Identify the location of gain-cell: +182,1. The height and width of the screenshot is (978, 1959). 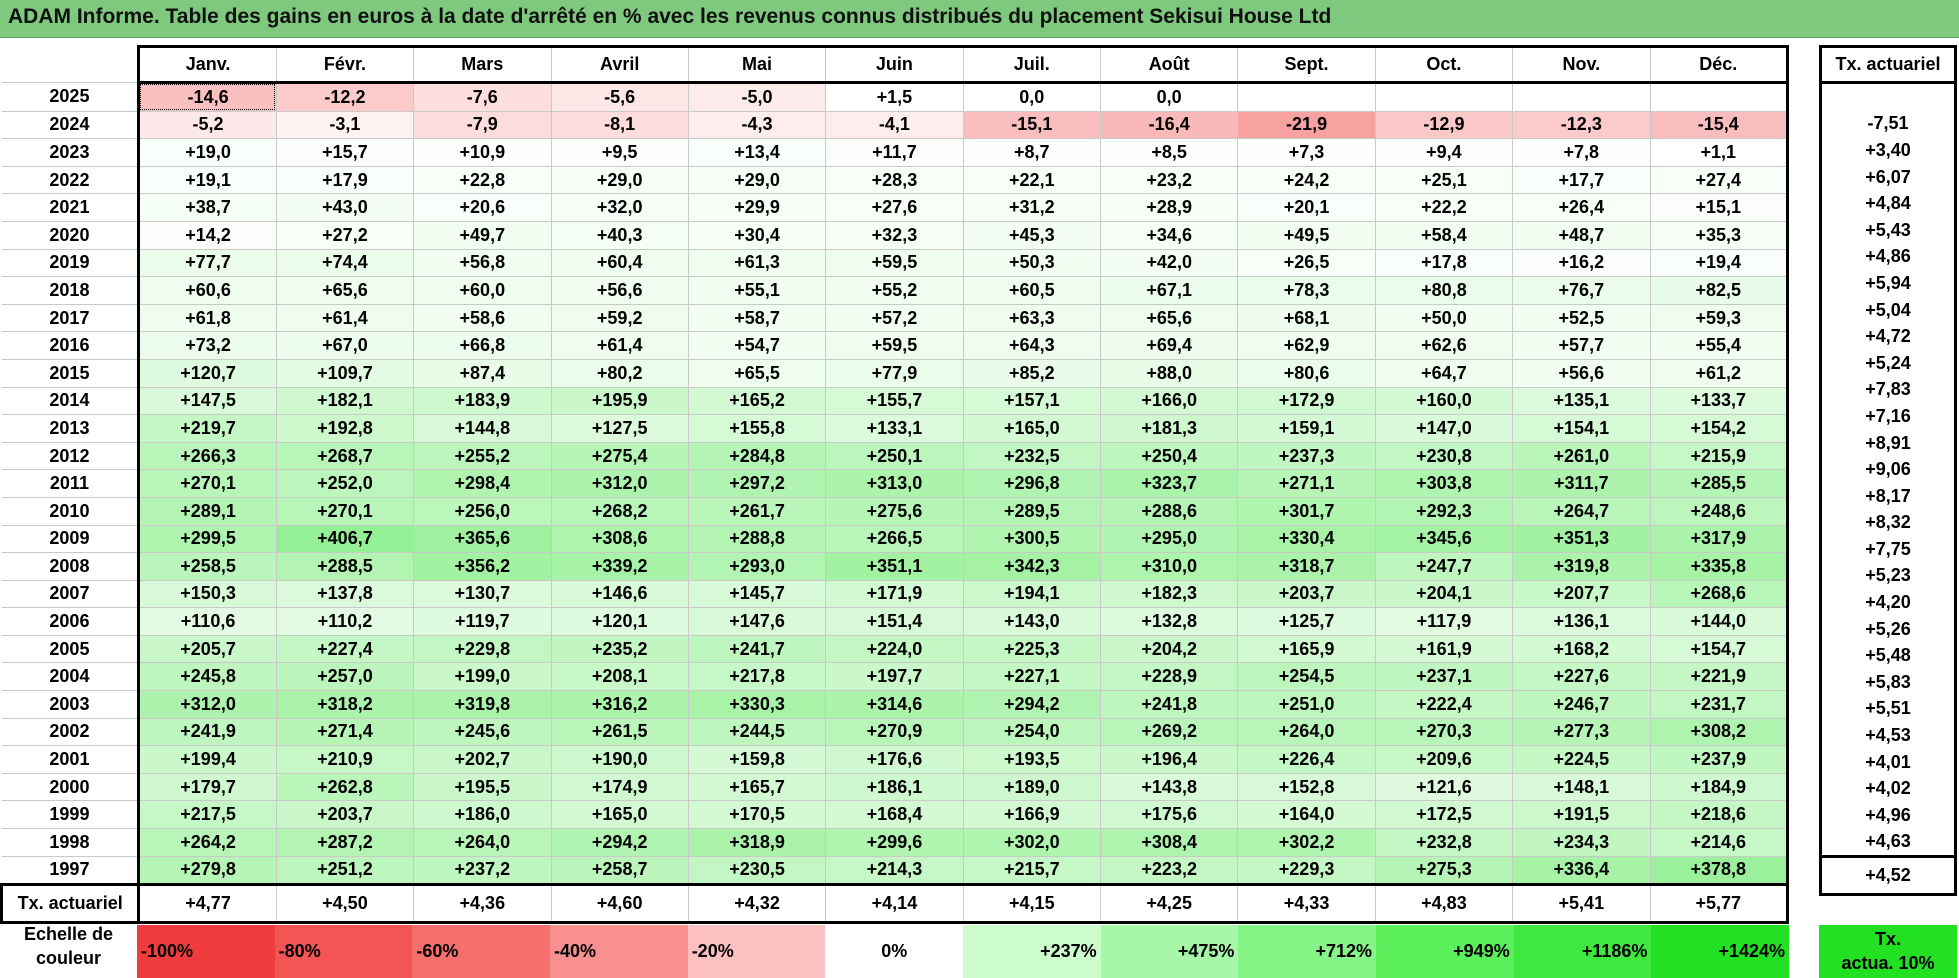
(345, 401).